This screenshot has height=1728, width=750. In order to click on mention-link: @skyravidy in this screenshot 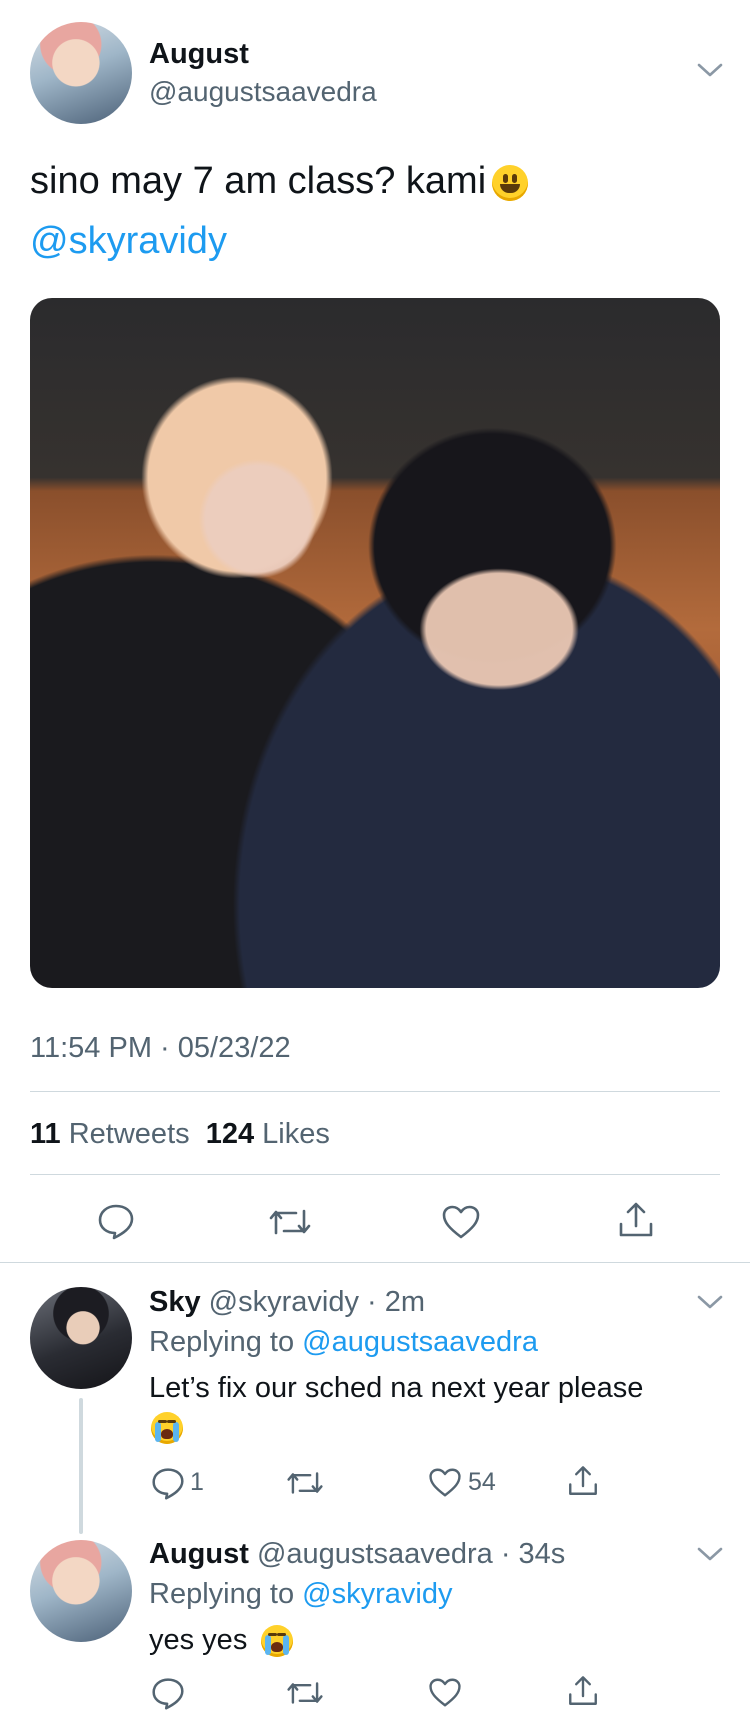, I will do `click(128, 241)`.